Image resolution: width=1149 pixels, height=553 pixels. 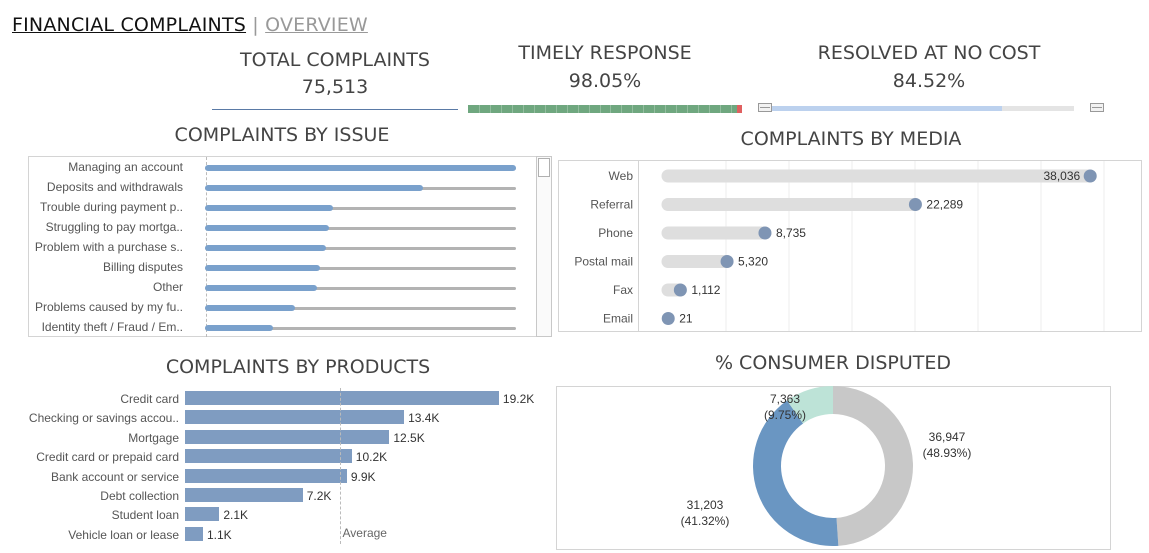 I want to click on product-value: 2.1K, so click(x=236, y=515).